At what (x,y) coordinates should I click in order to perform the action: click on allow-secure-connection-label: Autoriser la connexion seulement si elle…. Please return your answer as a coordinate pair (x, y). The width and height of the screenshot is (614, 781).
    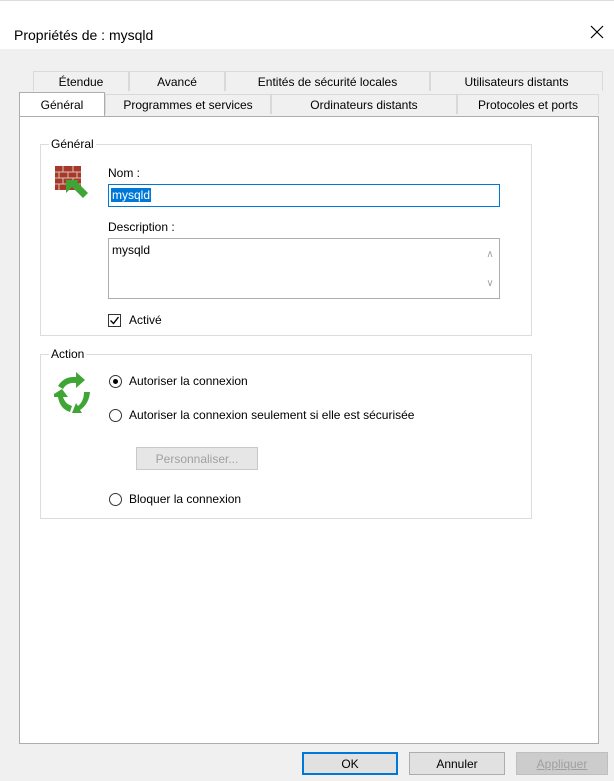
    Looking at the image, I should click on (272, 415).